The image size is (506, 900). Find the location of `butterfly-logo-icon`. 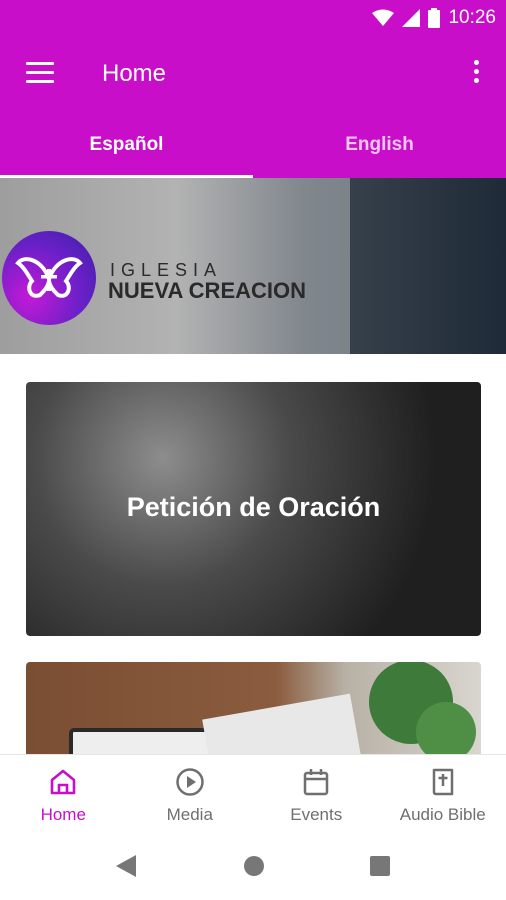

butterfly-logo-icon is located at coordinates (49, 278).